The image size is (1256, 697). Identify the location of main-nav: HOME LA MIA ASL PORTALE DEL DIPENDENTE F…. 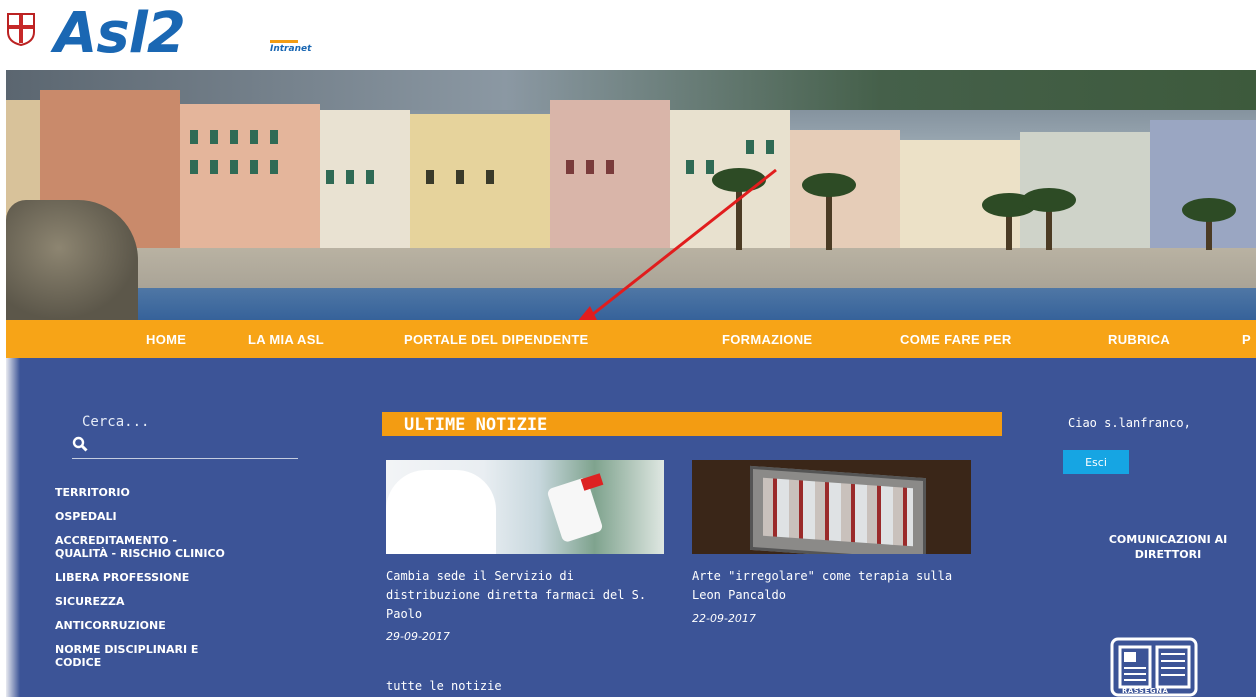
(631, 339).